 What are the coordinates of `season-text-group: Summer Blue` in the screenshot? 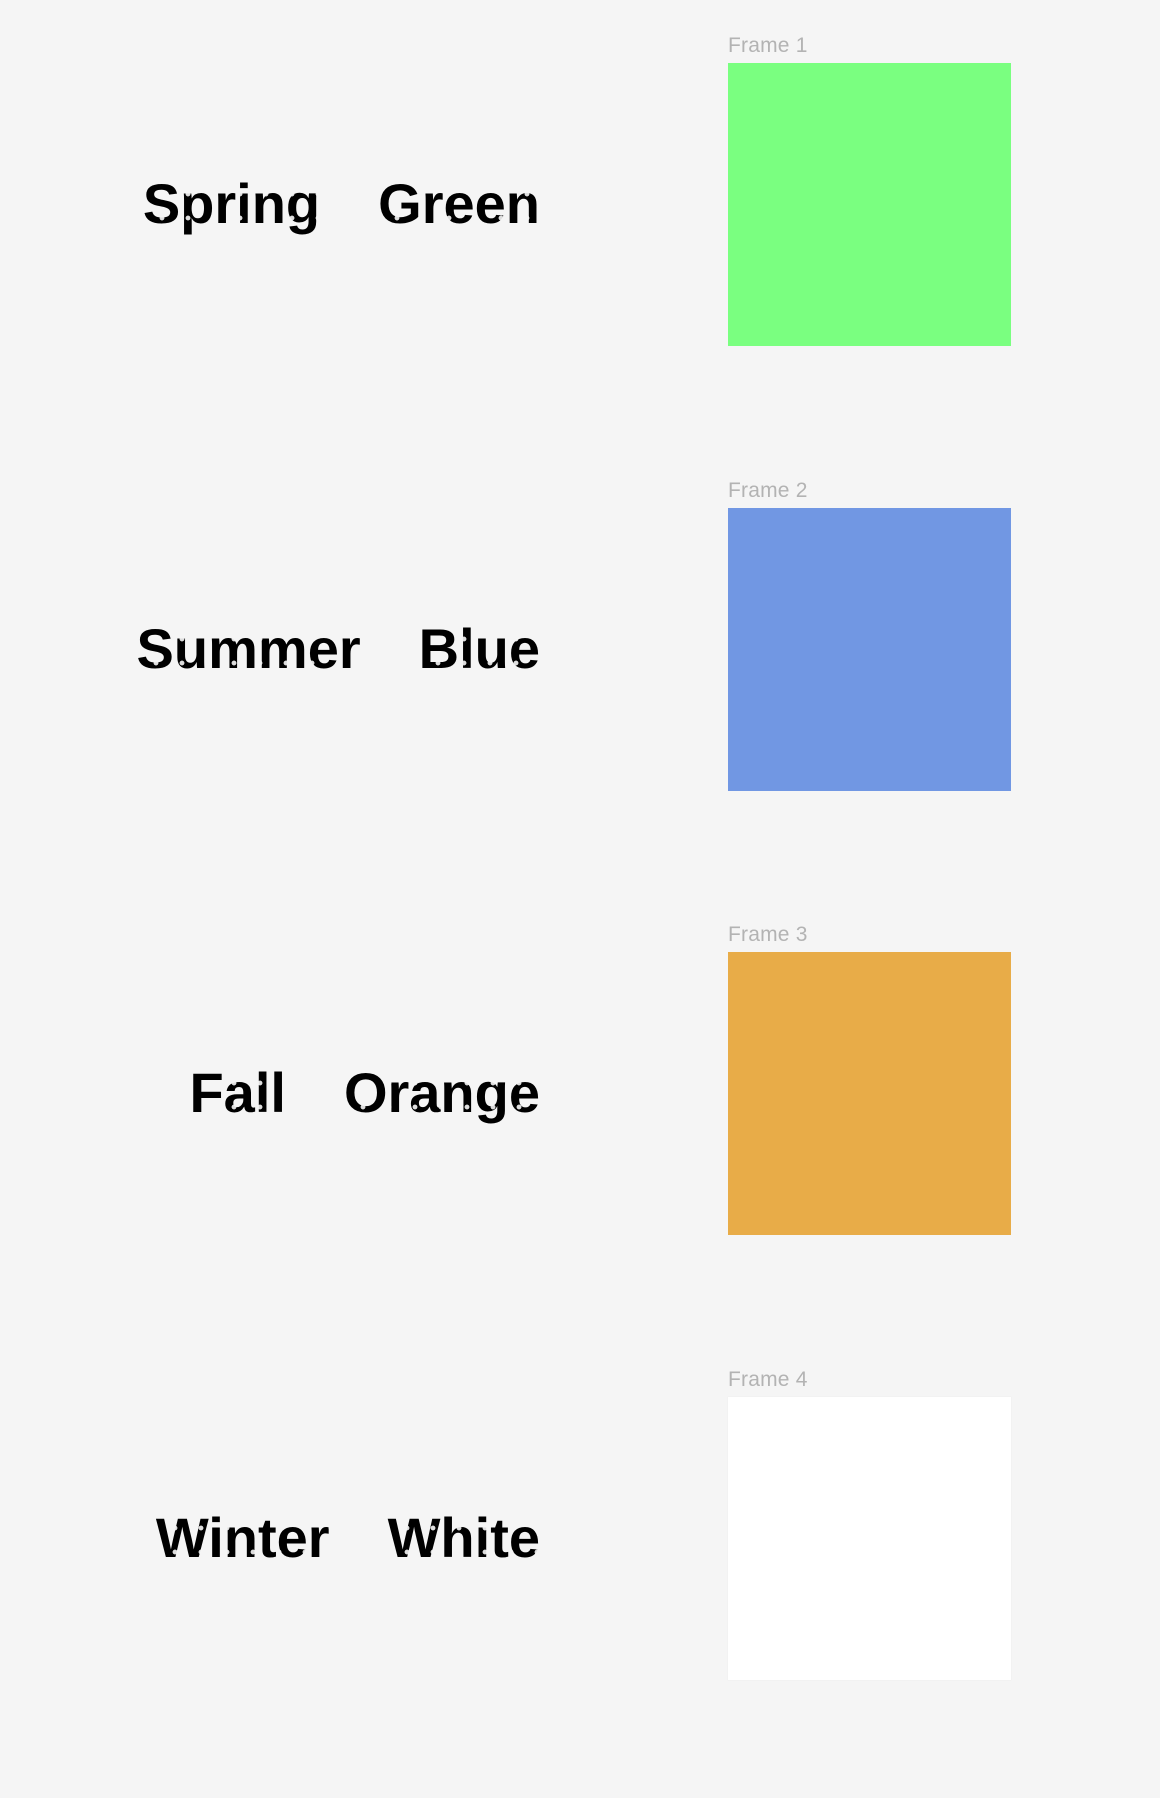 It's located at (338, 649).